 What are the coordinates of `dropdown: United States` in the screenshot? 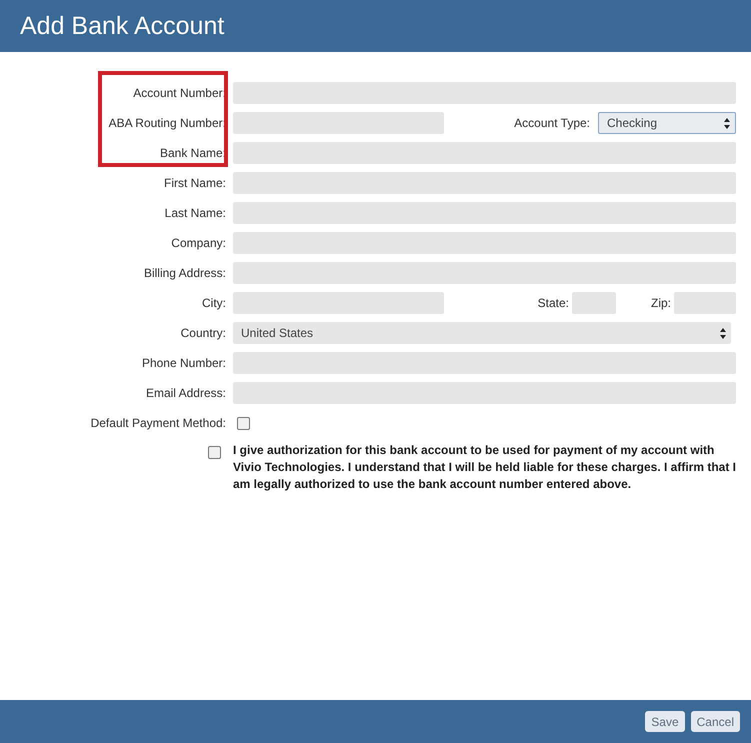 It's located at (482, 333).